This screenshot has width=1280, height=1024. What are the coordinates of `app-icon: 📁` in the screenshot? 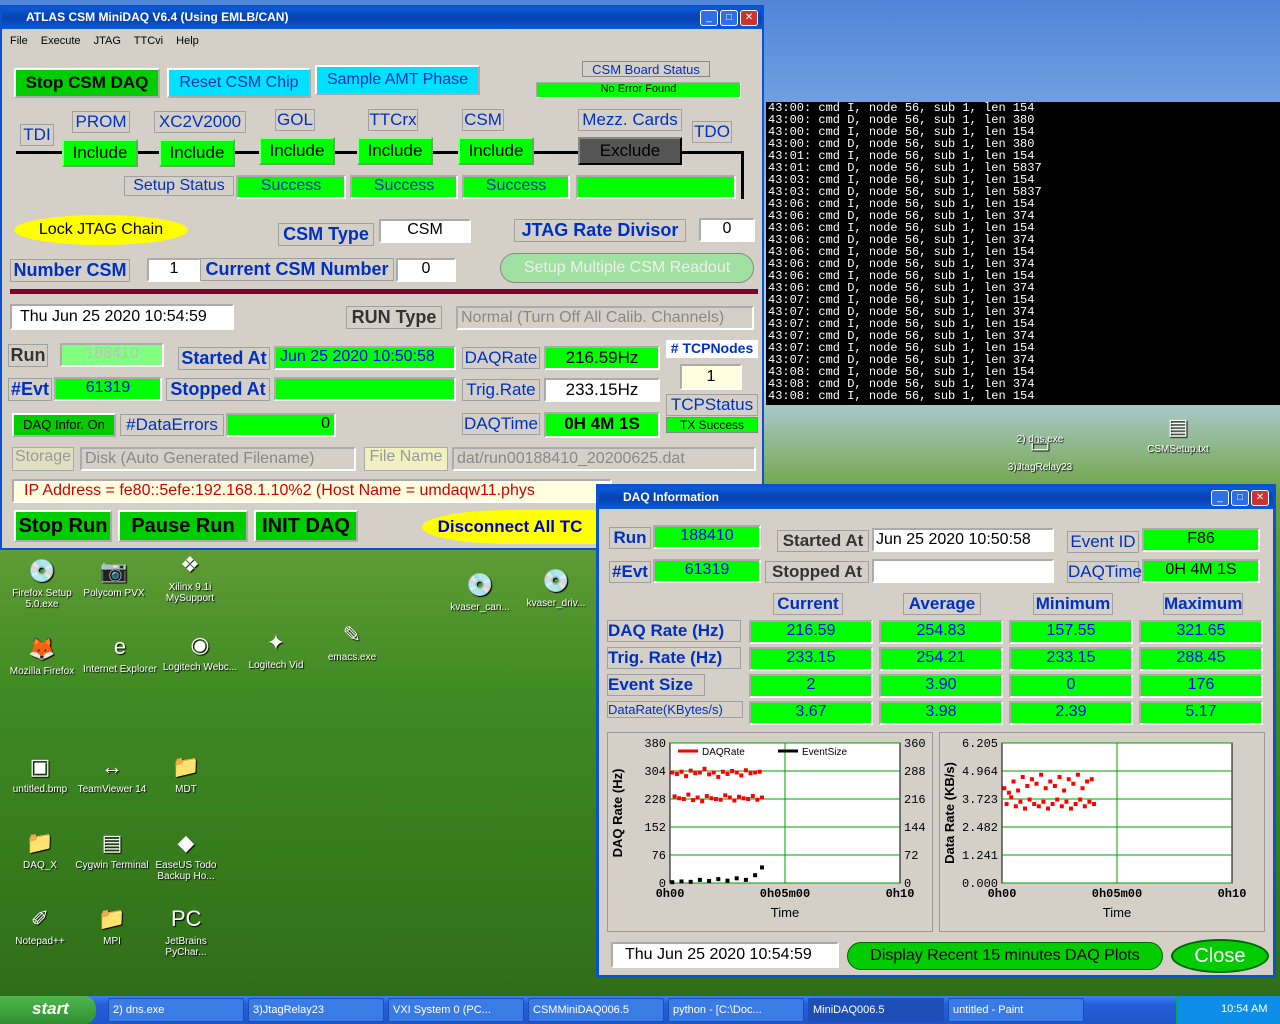 It's located at (40, 842).